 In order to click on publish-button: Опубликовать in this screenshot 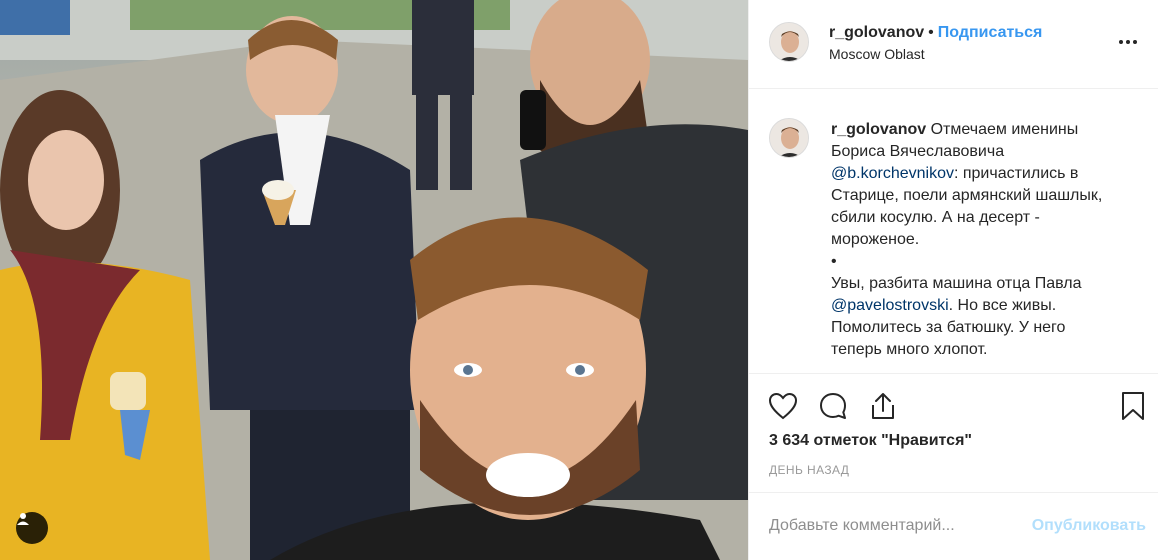, I will do `click(1089, 526)`.